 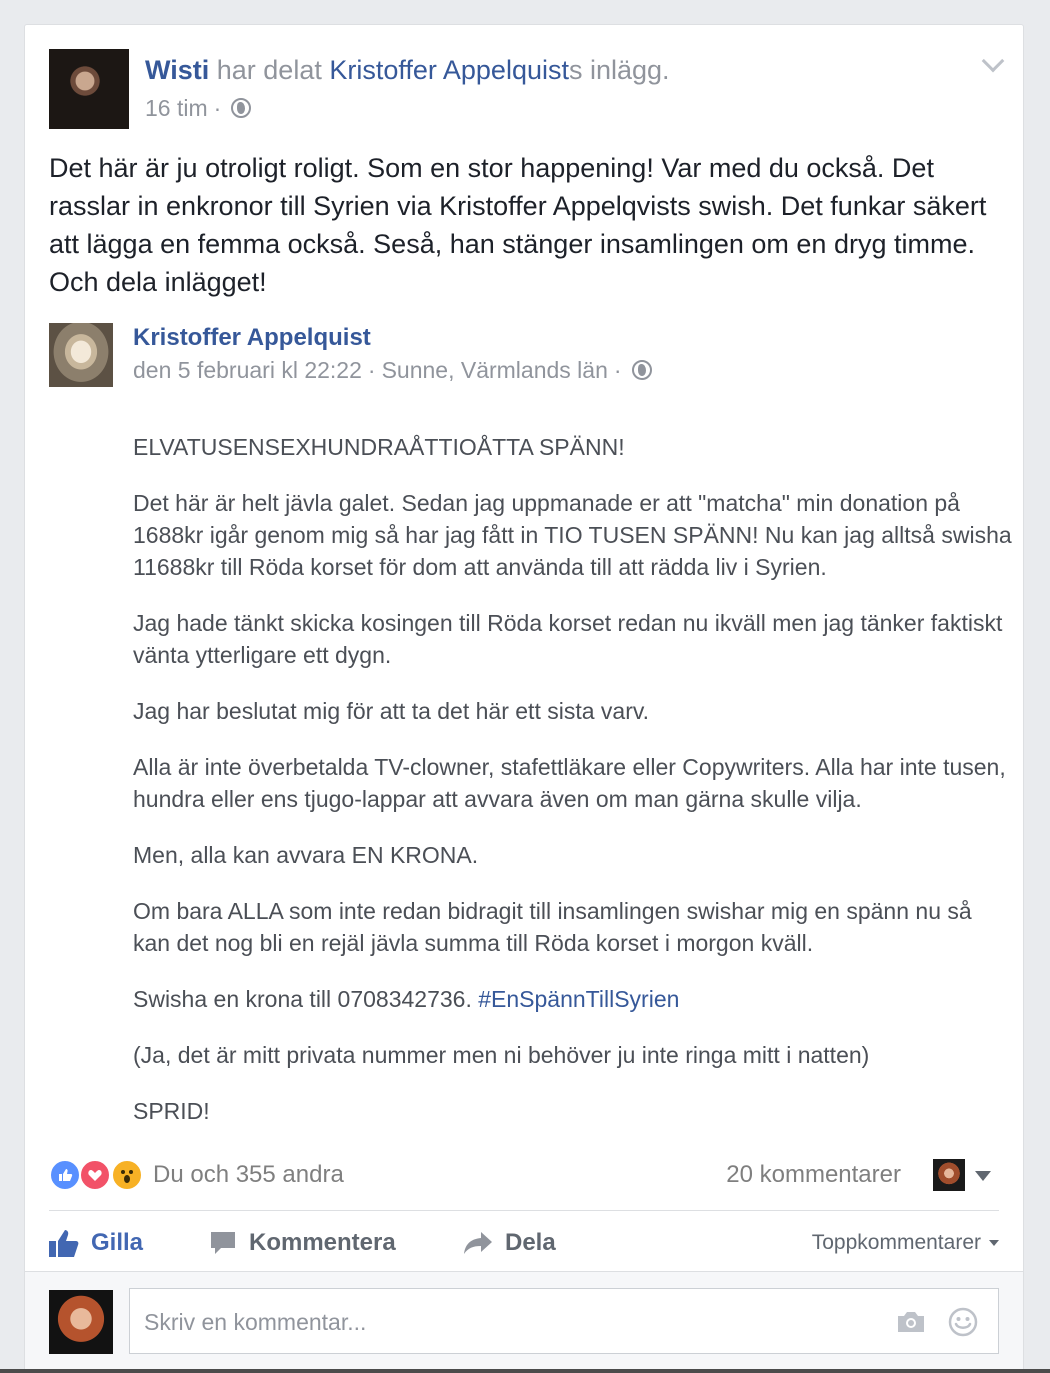 I want to click on commenter-avatar, so click(x=949, y=1175).